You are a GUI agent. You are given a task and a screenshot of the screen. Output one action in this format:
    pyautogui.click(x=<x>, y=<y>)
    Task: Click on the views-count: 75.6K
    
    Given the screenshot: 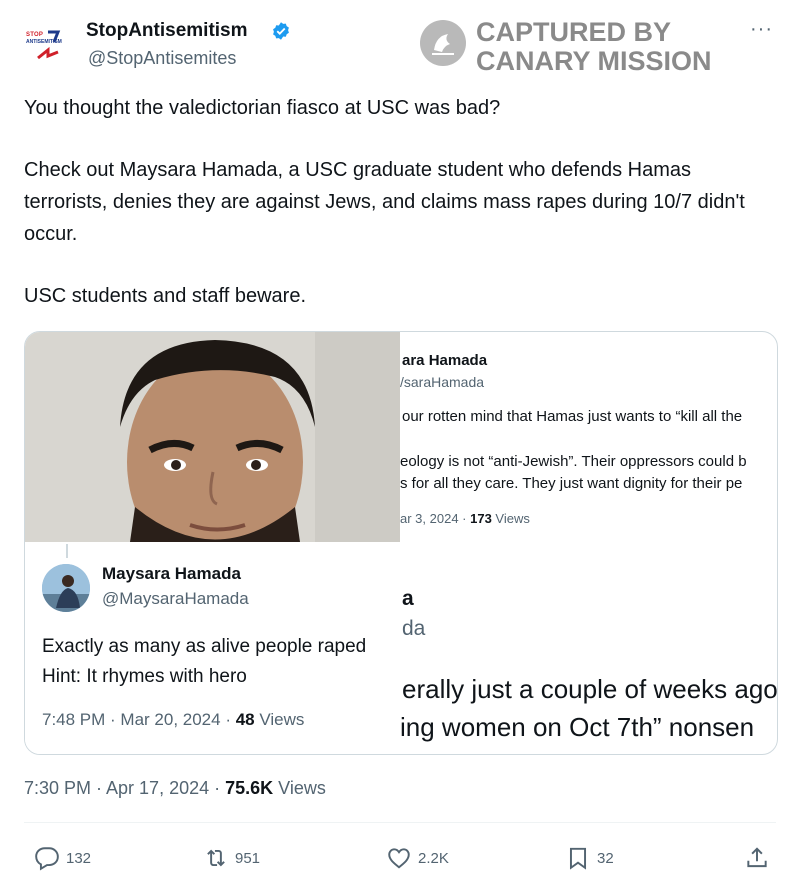 What is the action you would take?
    pyautogui.click(x=249, y=788)
    